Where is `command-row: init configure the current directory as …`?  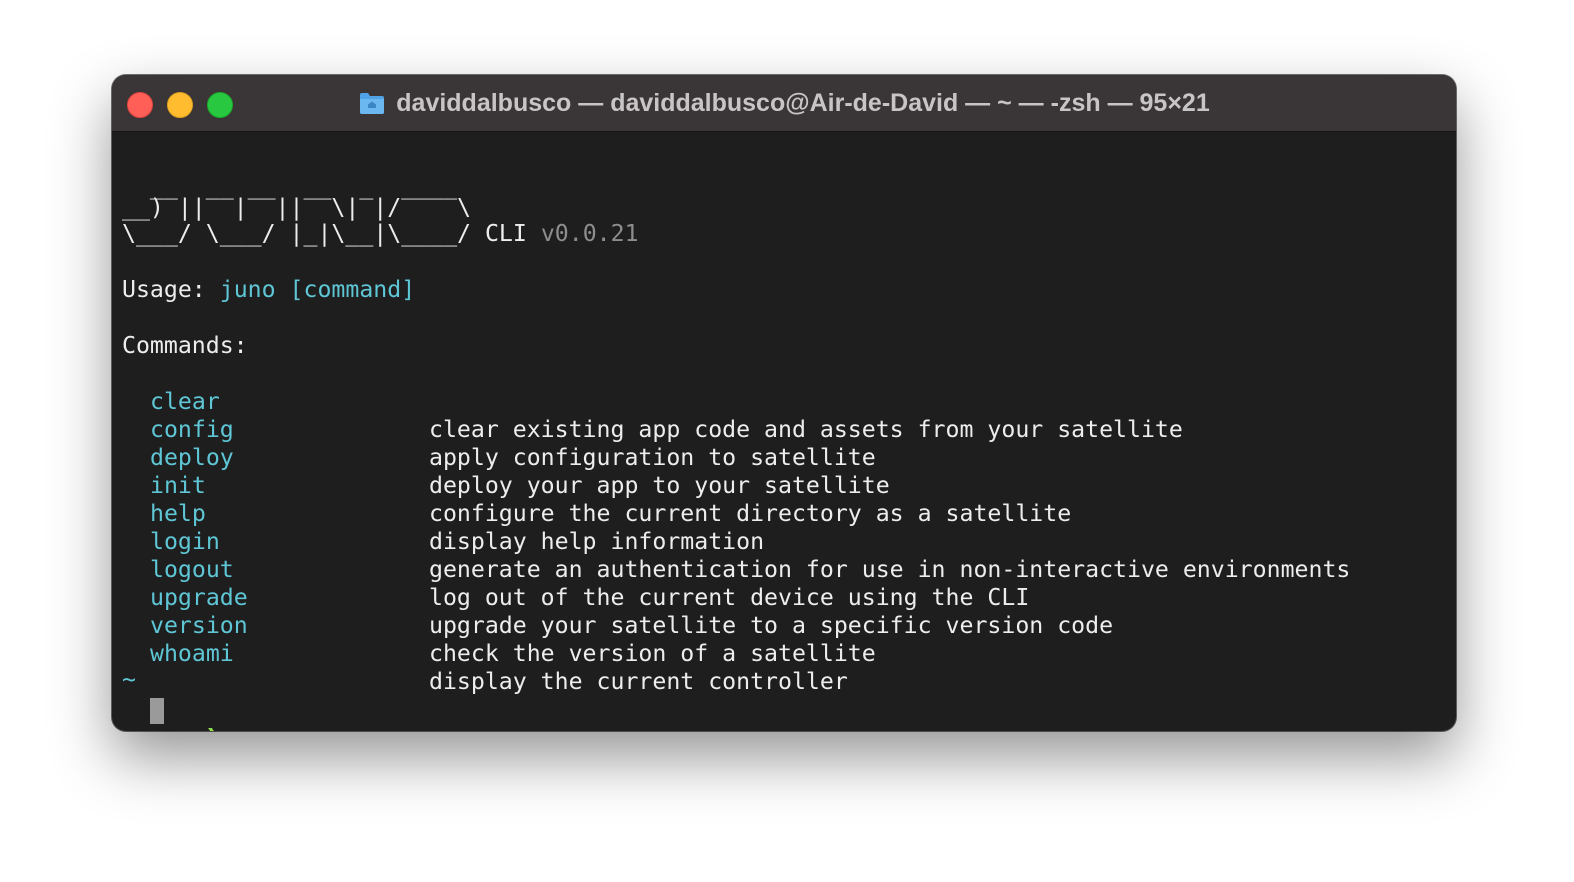
command-row: init configure the current directory as … is located at coordinates (596, 485).